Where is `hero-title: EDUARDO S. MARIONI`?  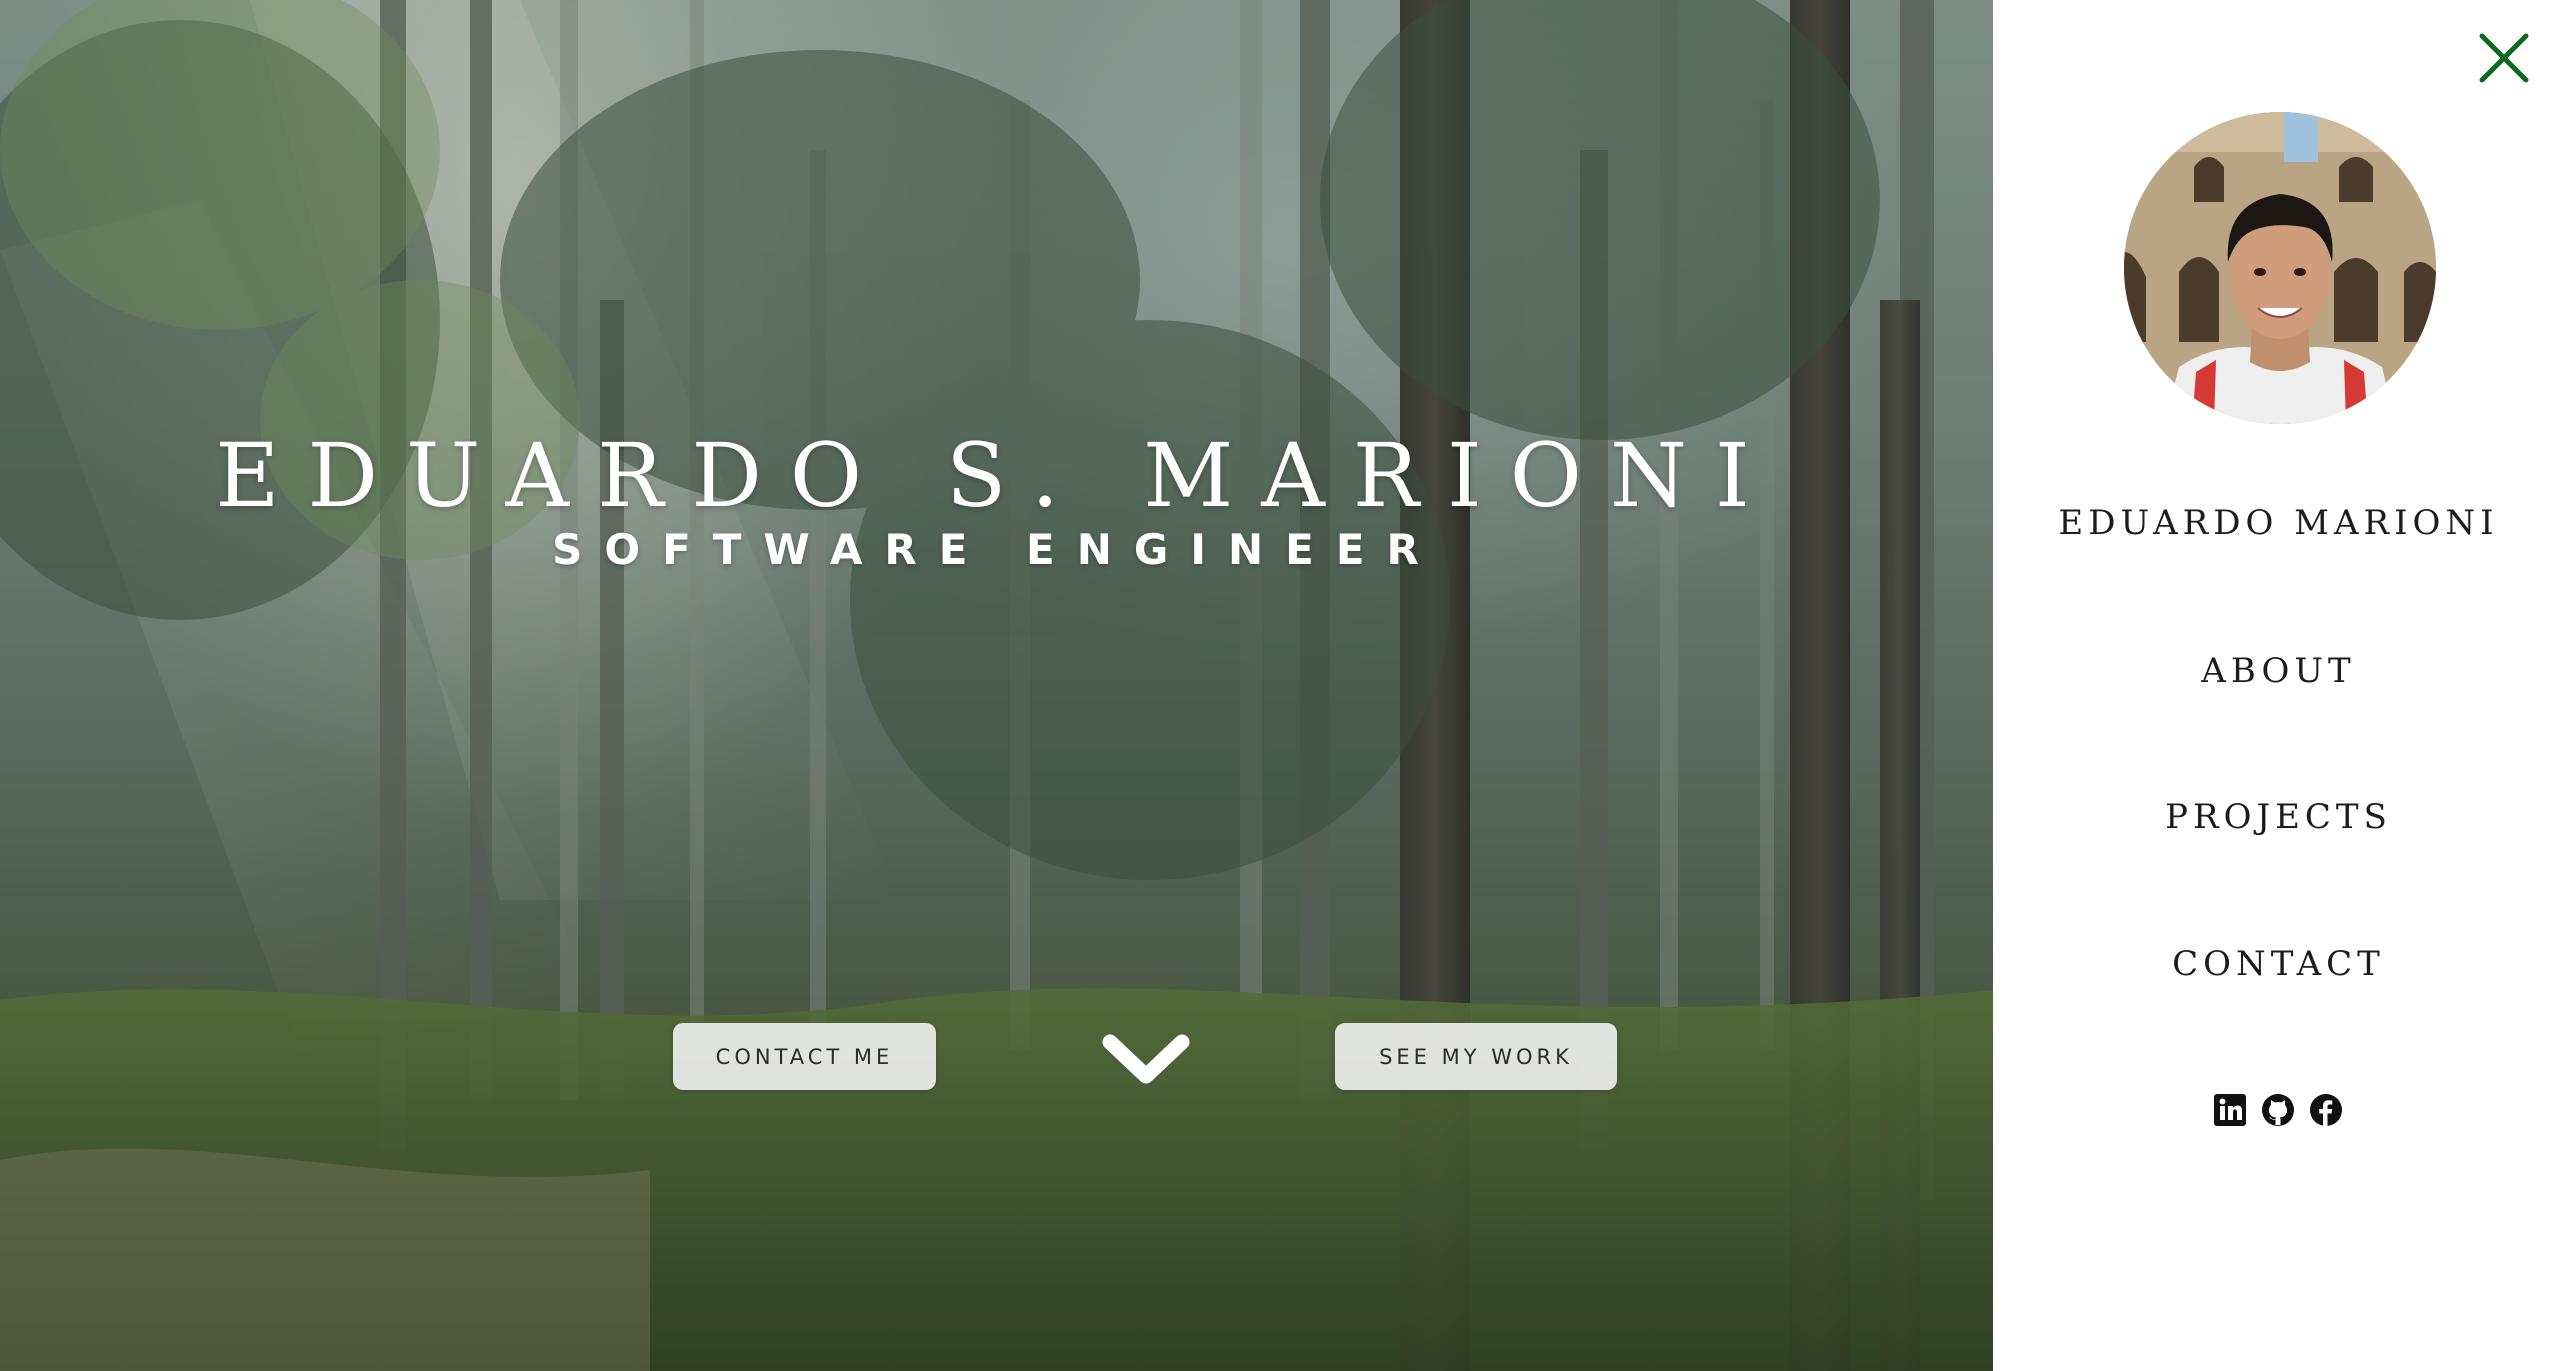
hero-title: EDUARDO S. MARIONI is located at coordinates (996, 475).